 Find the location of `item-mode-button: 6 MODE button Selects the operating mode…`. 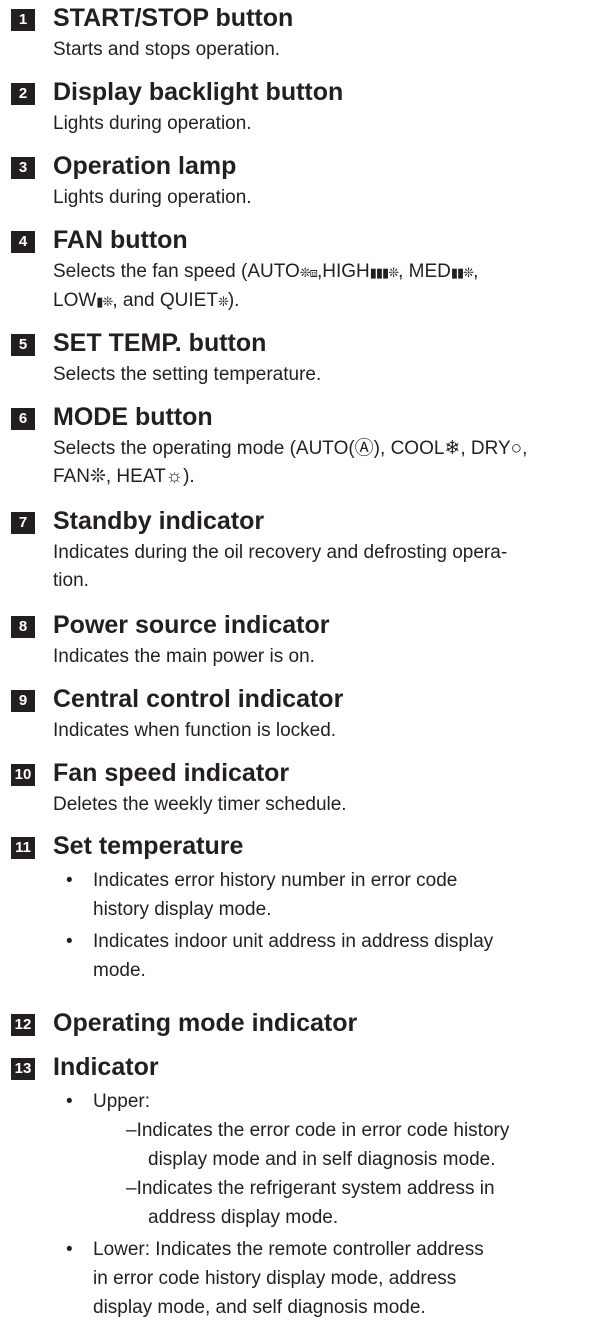

item-mode-button: 6 MODE button Selects the operating mode… is located at coordinates (304, 447).